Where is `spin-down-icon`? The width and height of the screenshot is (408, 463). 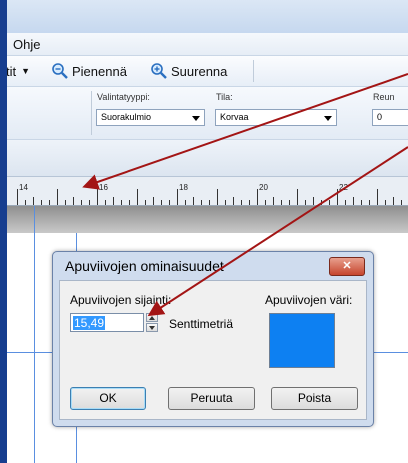
spin-down-icon is located at coordinates (152, 328).